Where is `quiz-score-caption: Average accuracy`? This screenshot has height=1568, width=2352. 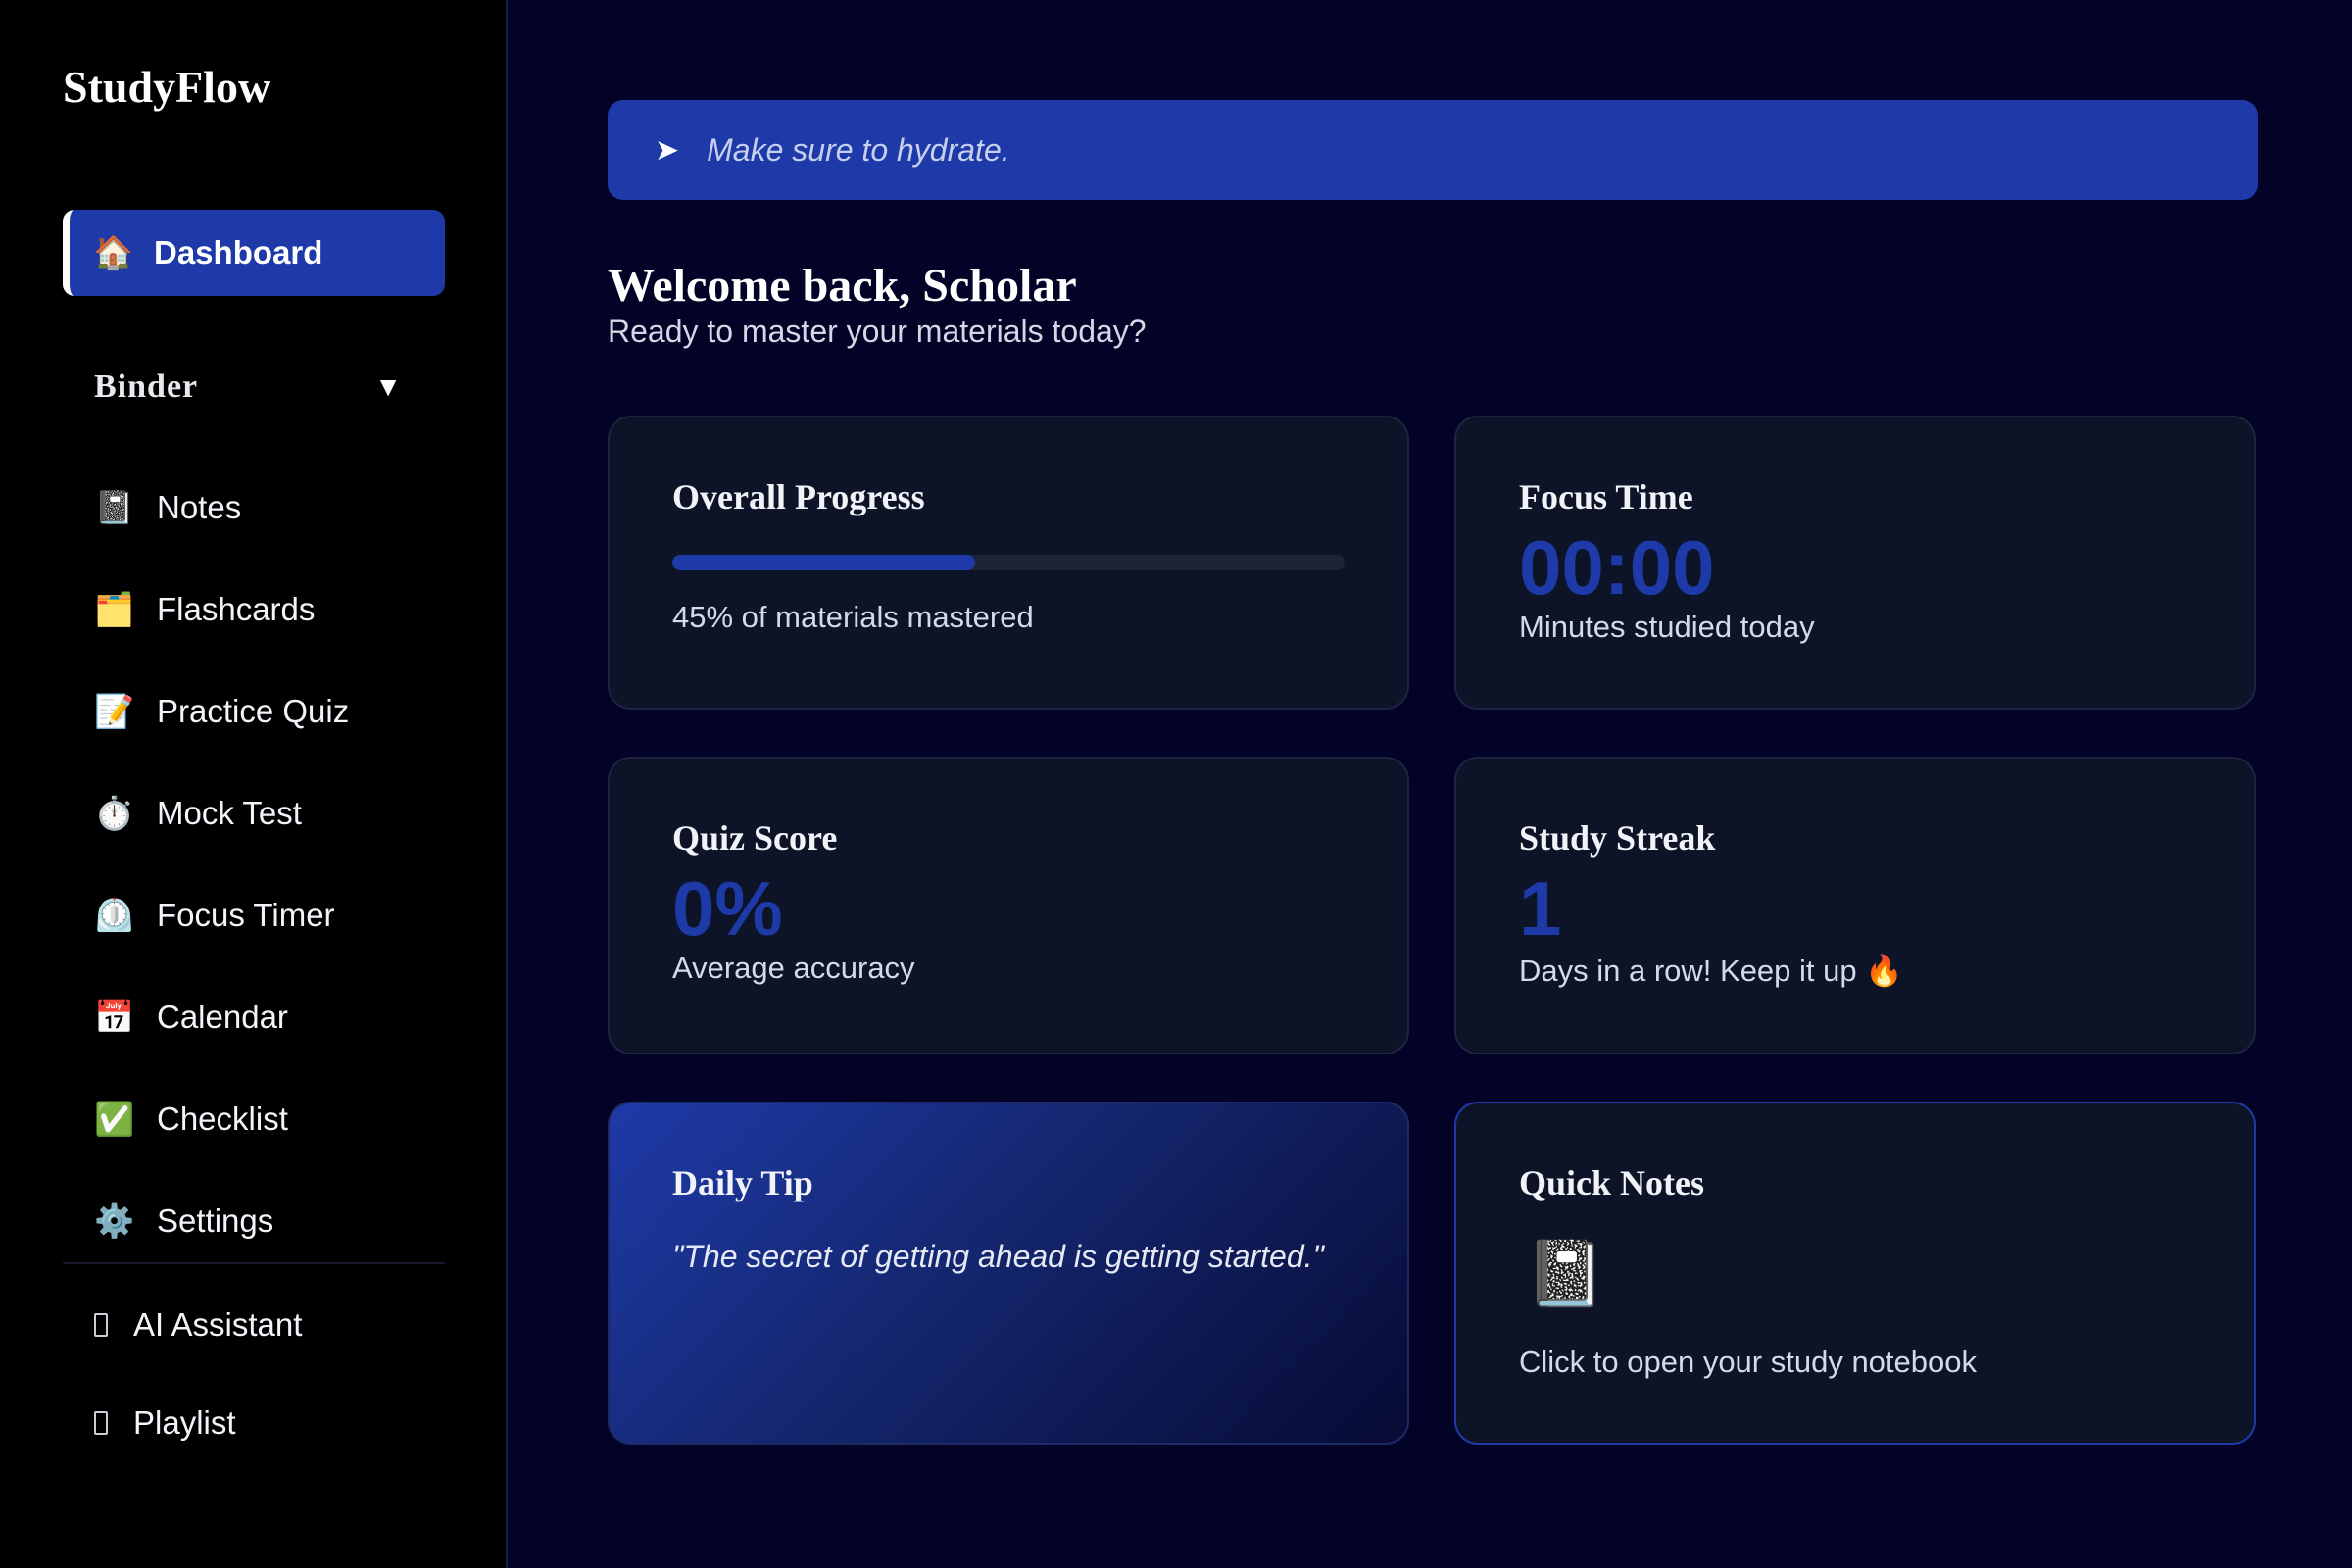 quiz-score-caption: Average accuracy is located at coordinates (793, 968).